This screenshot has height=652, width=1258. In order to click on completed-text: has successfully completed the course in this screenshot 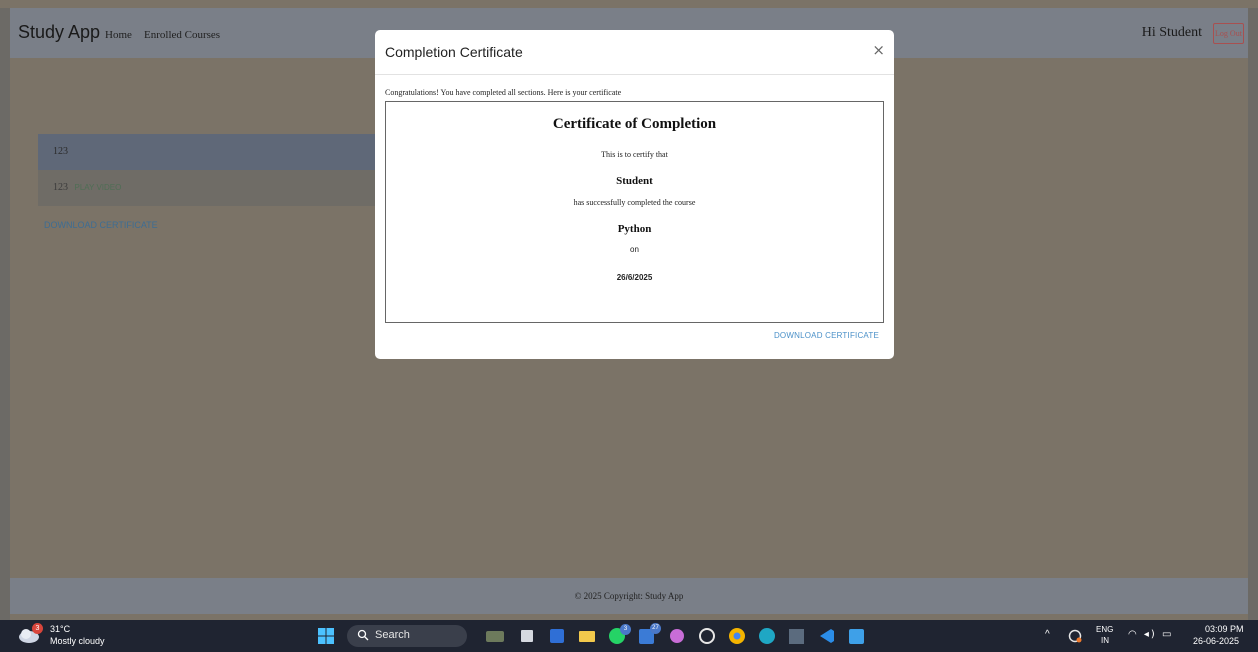, I will do `click(634, 202)`.